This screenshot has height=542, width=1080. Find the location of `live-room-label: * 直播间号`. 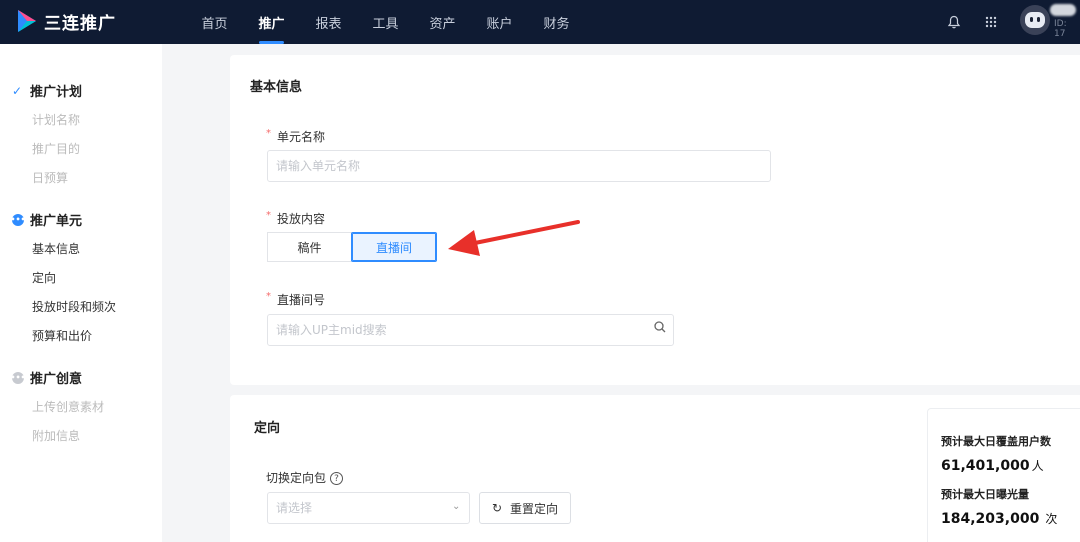

live-room-label: * 直播间号 is located at coordinates (296, 299).